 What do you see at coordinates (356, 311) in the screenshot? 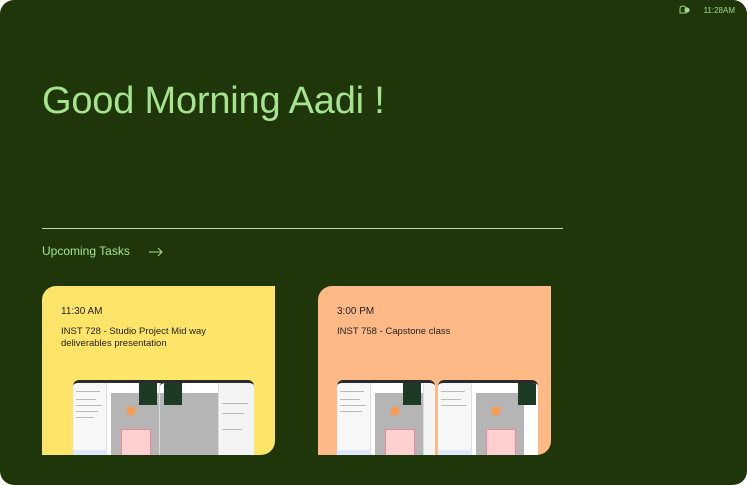
I see `task-time: 3:00 PM` at bounding box center [356, 311].